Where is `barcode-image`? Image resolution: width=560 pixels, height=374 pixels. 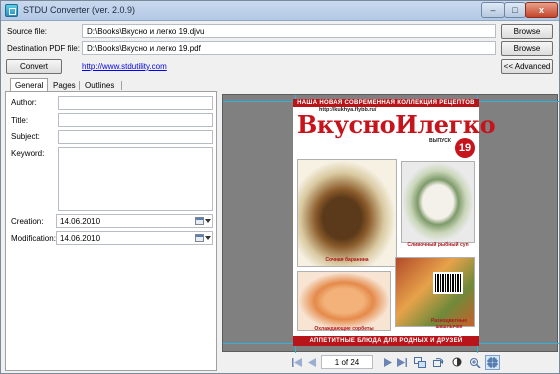 barcode-image is located at coordinates (448, 283).